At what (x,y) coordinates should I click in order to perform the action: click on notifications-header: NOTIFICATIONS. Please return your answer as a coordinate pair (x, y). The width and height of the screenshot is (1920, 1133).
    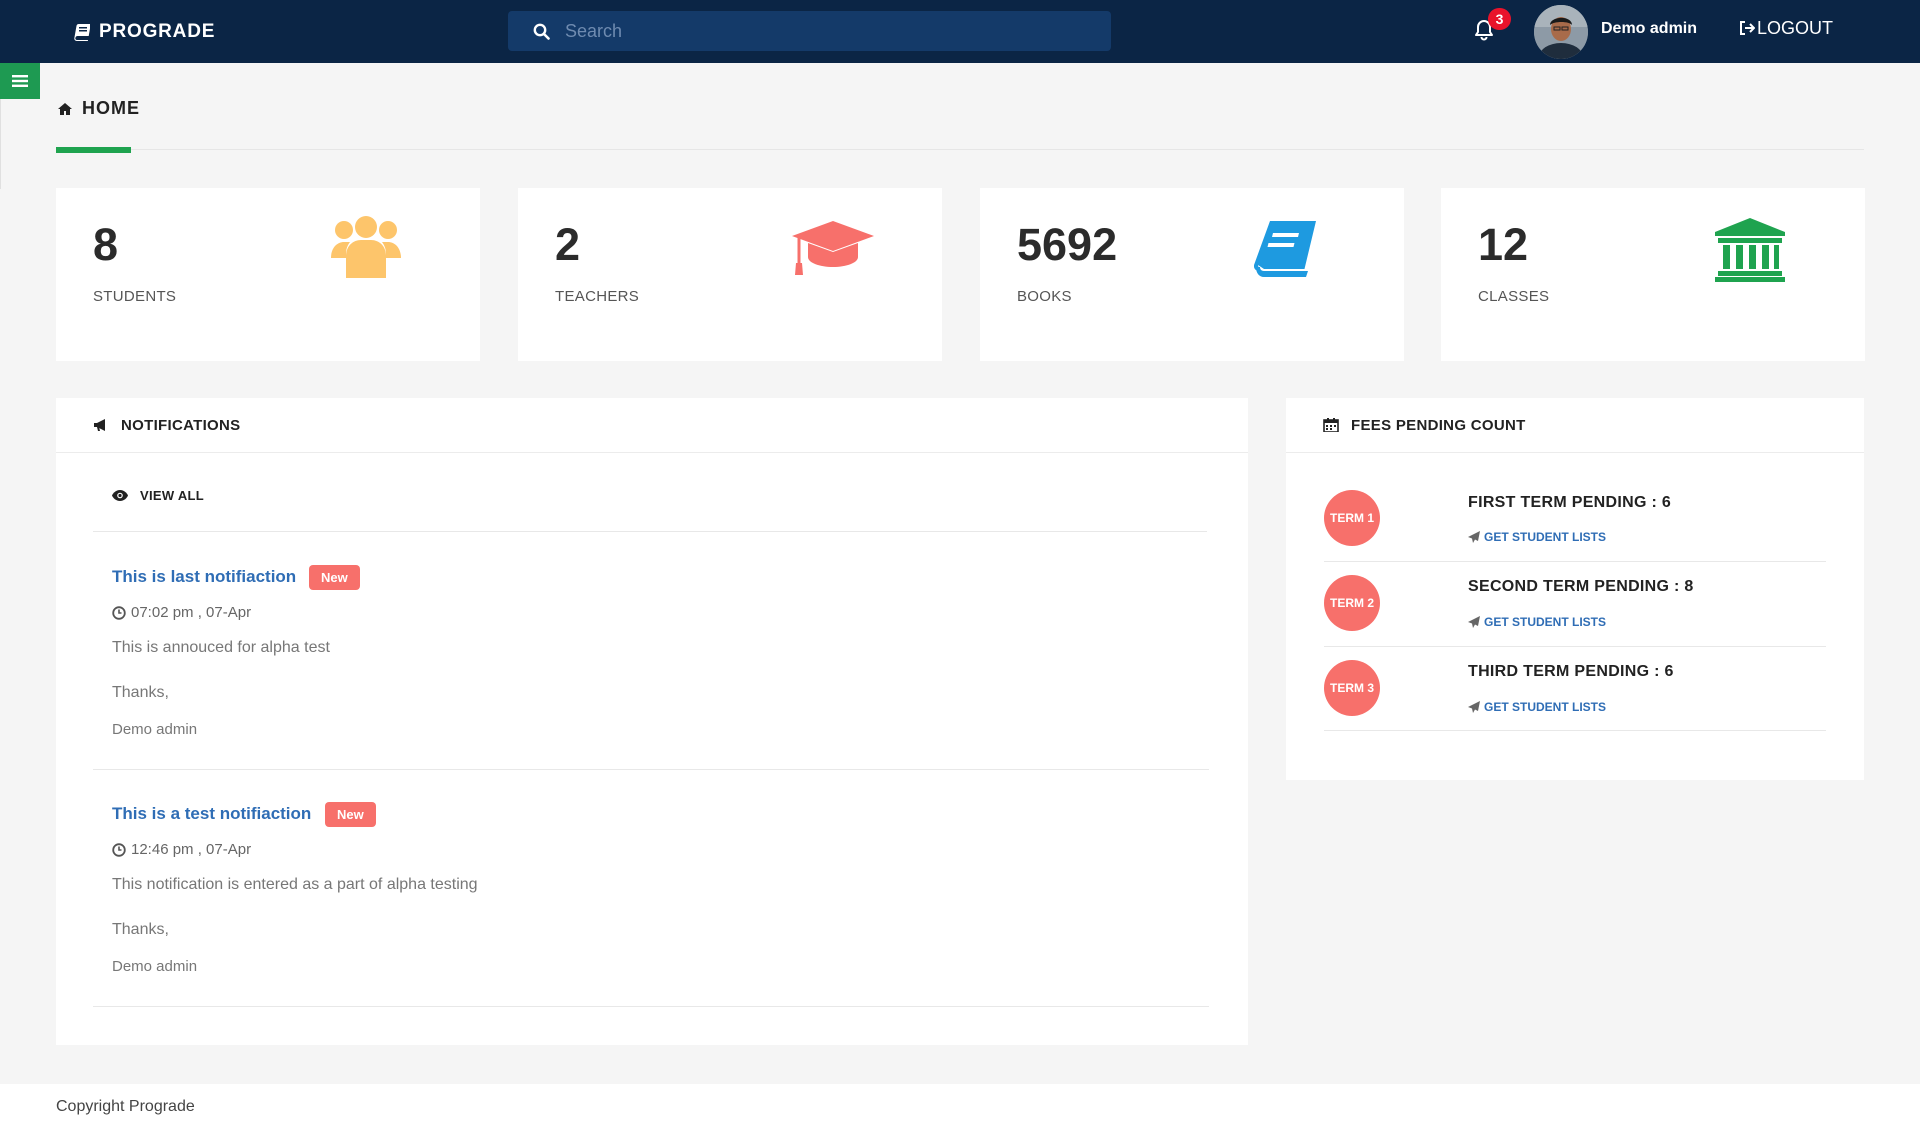
    Looking at the image, I should click on (652, 425).